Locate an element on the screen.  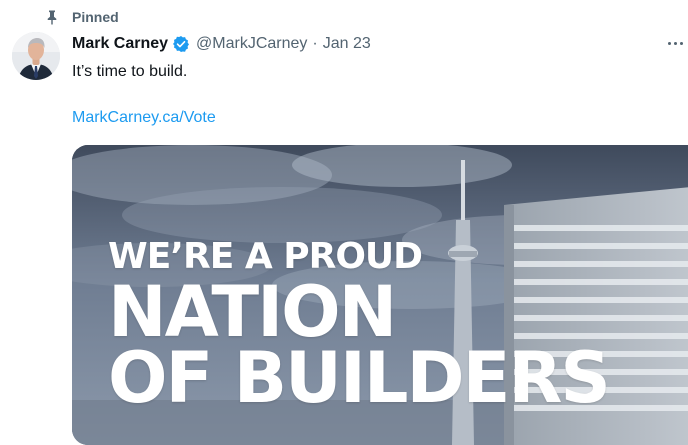
media-headline-line3: OF BUILDERS is located at coordinates (359, 378).